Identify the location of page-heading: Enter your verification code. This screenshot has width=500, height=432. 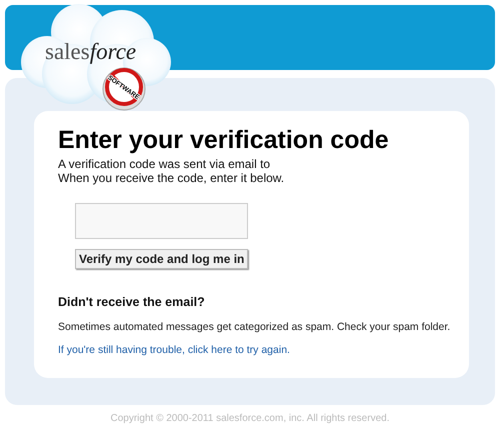
(223, 140).